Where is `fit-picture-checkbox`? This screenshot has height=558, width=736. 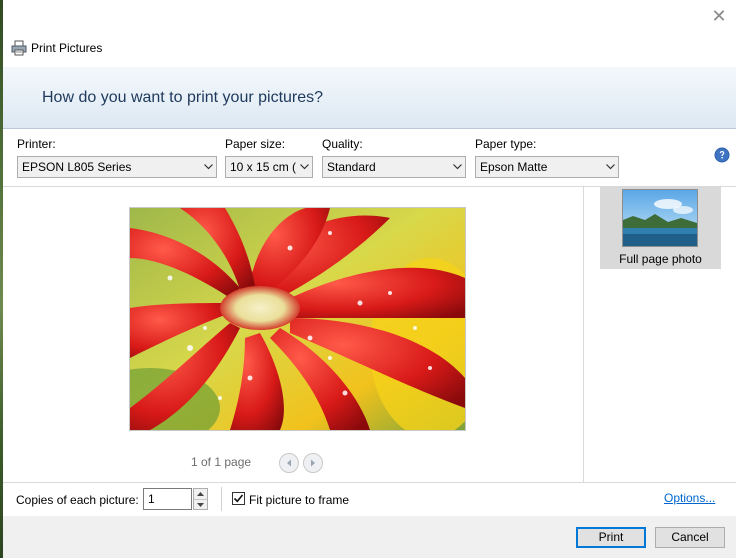
fit-picture-checkbox is located at coordinates (238, 498).